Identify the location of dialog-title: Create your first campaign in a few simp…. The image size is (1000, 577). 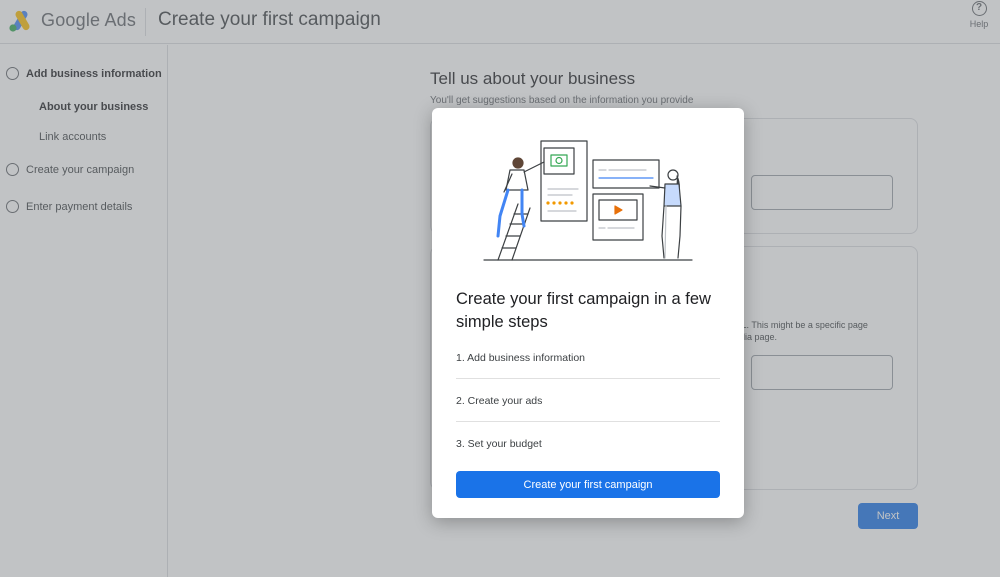
(583, 310).